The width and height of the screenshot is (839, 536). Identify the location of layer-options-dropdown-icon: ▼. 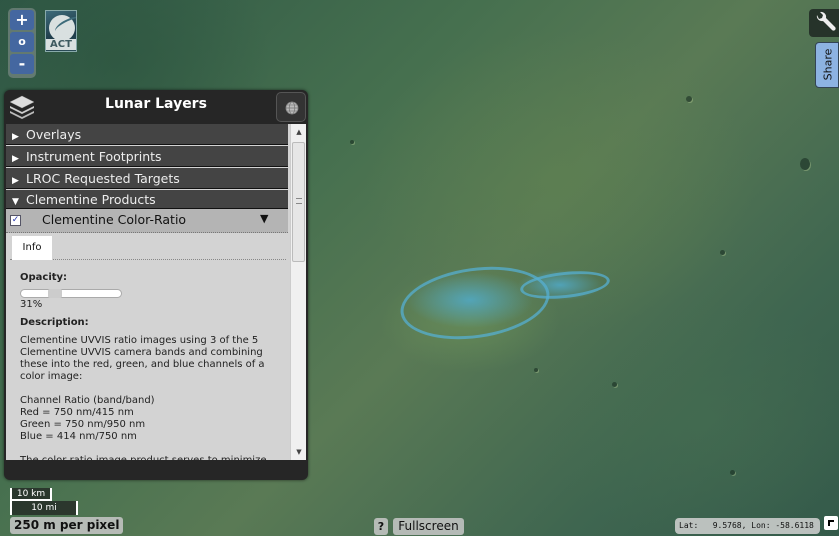
(264, 218).